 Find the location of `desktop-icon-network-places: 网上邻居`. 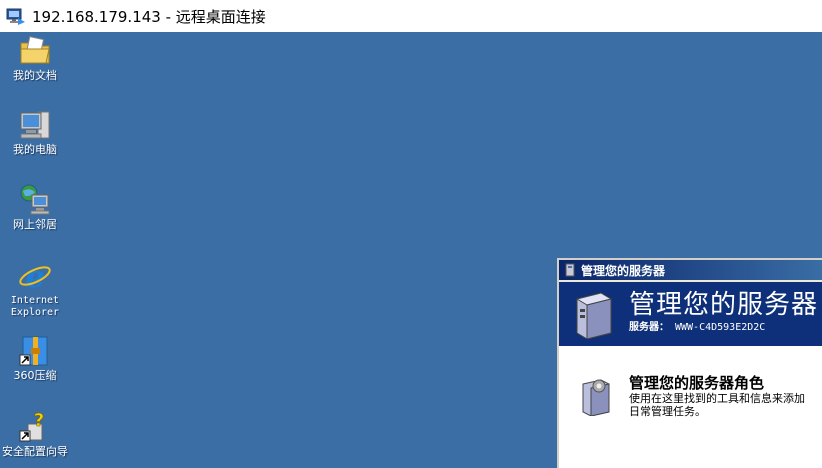

desktop-icon-network-places: 网上邻居 is located at coordinates (35, 207).